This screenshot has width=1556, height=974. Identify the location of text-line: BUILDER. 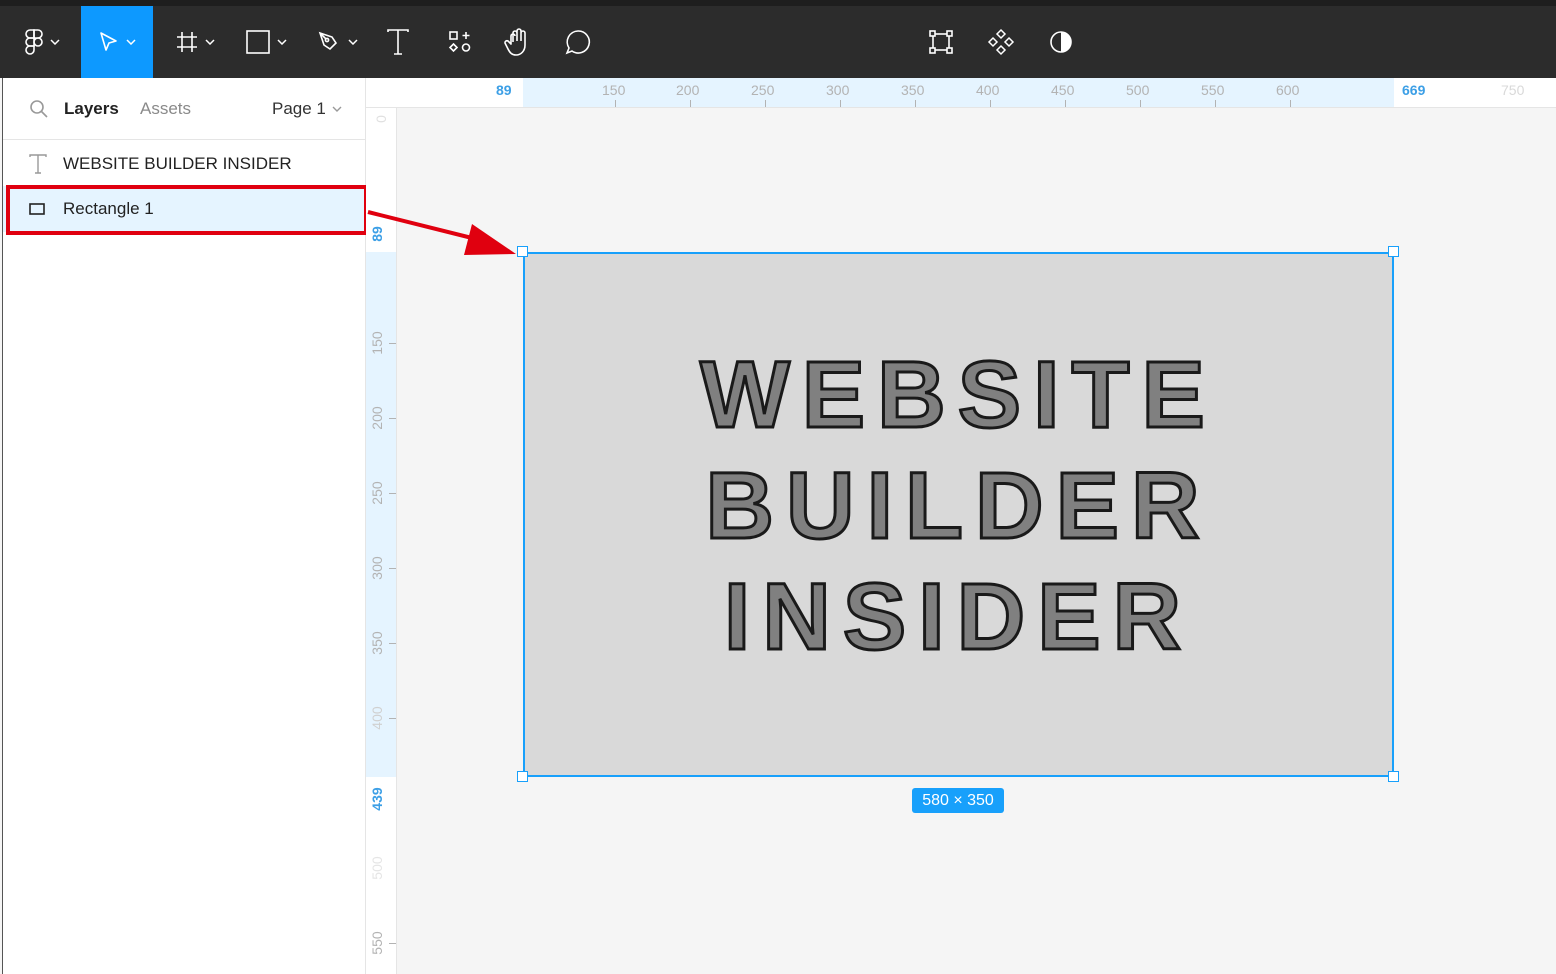
(958, 506).